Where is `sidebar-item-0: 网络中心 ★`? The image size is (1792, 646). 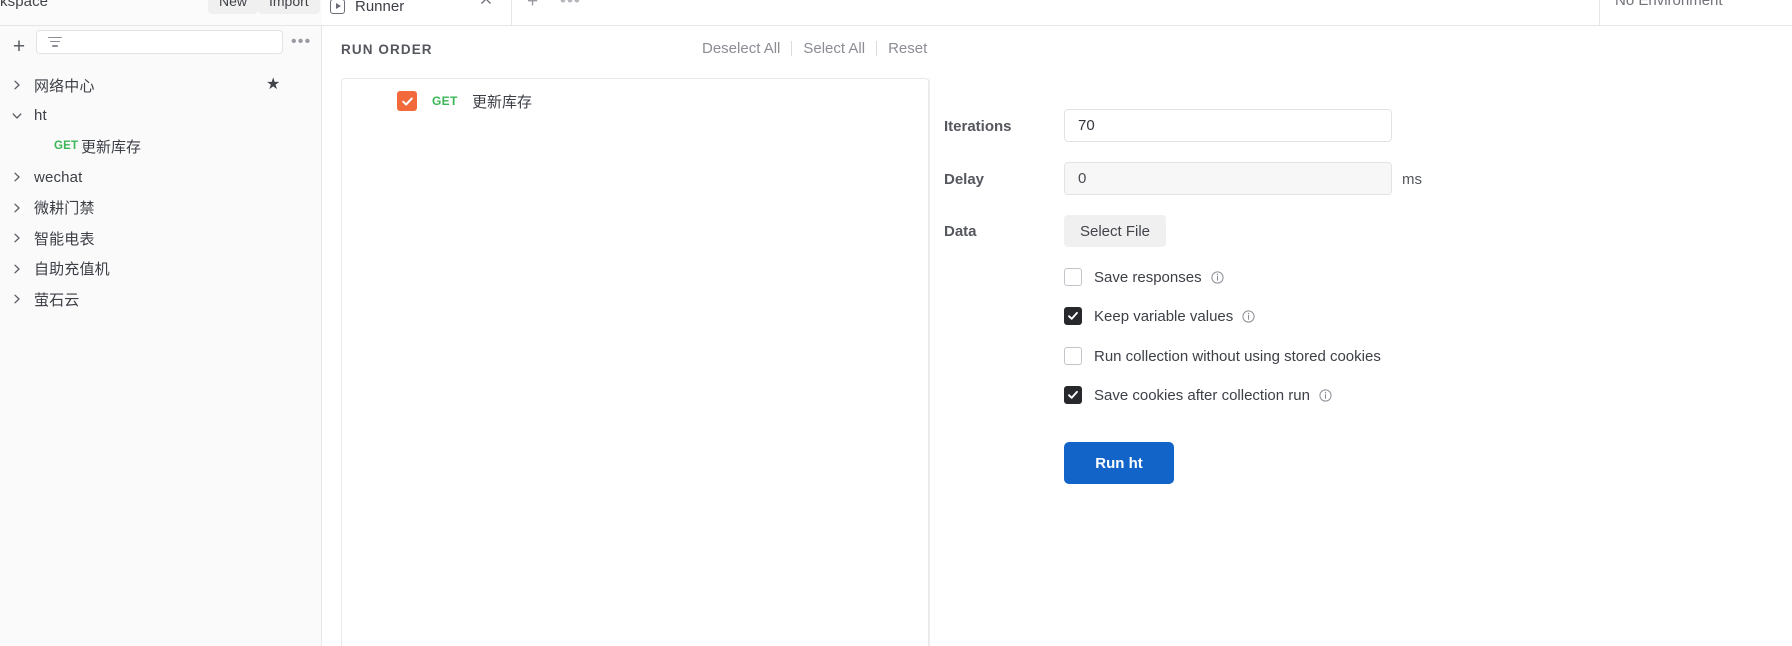
sidebar-item-0: 网络中心 ★ is located at coordinates (160, 85).